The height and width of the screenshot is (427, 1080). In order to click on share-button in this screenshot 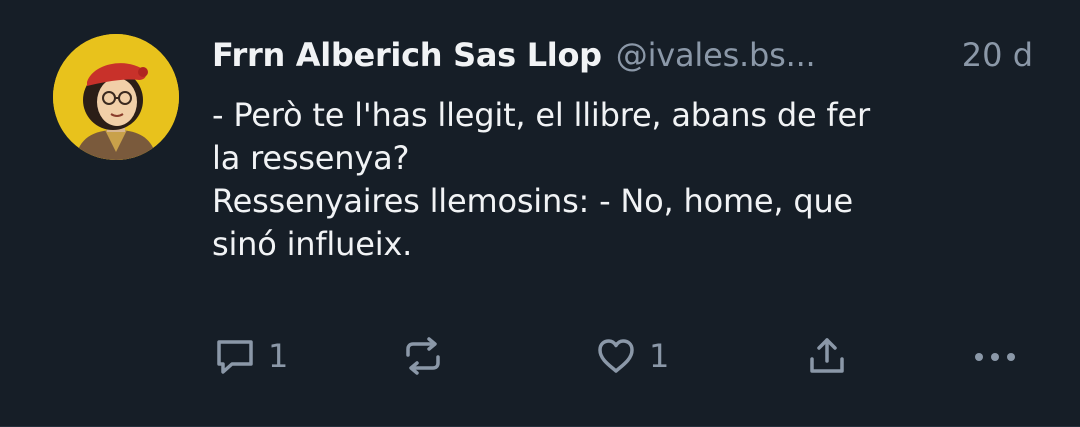, I will do `click(827, 356)`.